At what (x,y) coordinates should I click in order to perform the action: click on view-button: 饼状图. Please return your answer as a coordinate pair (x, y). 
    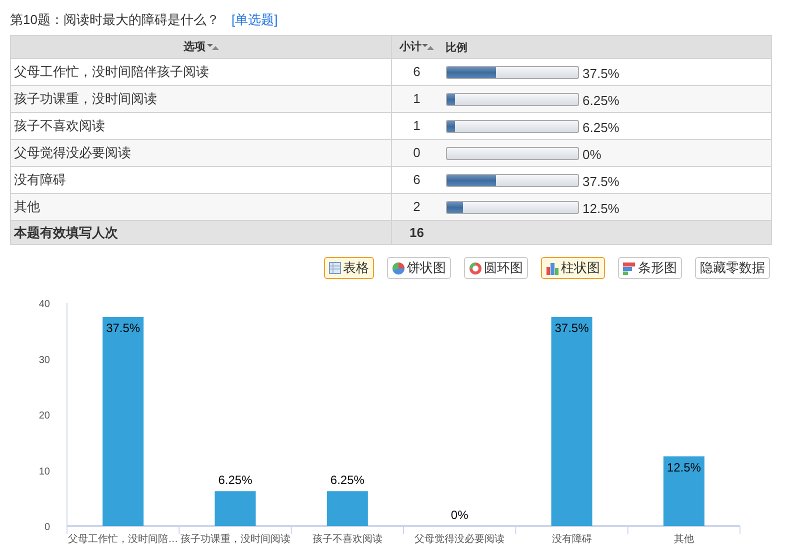
    Looking at the image, I should click on (419, 268).